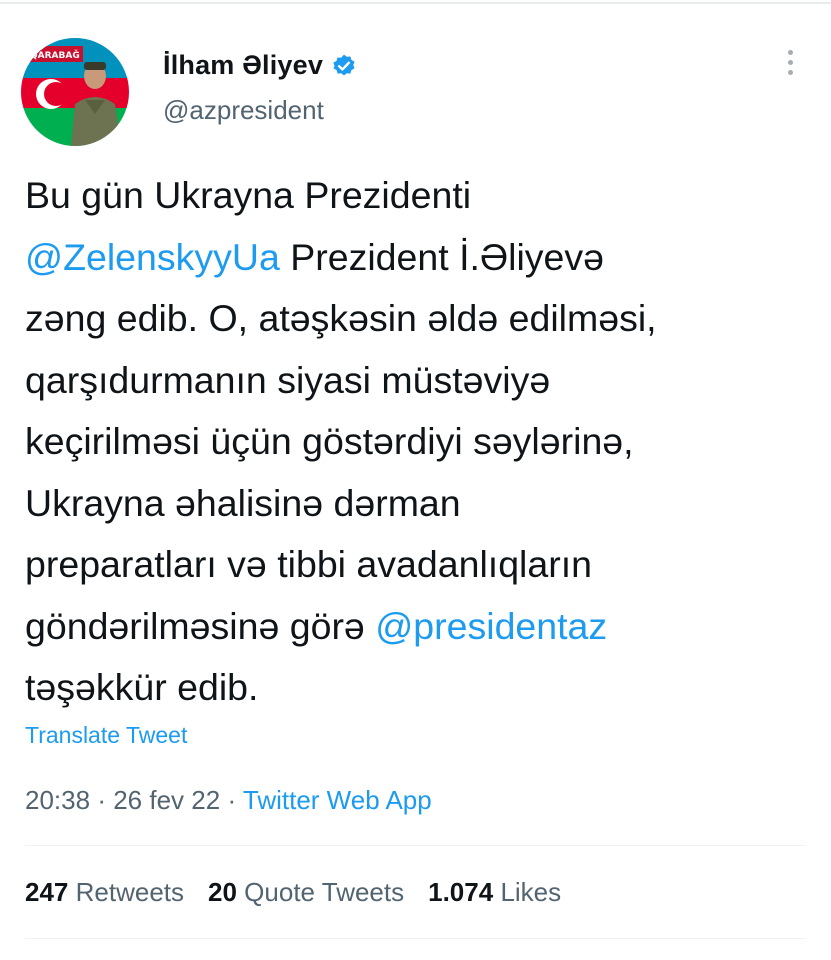 The height and width of the screenshot is (960, 831). I want to click on tweet-time: 20:38, so click(57, 800).